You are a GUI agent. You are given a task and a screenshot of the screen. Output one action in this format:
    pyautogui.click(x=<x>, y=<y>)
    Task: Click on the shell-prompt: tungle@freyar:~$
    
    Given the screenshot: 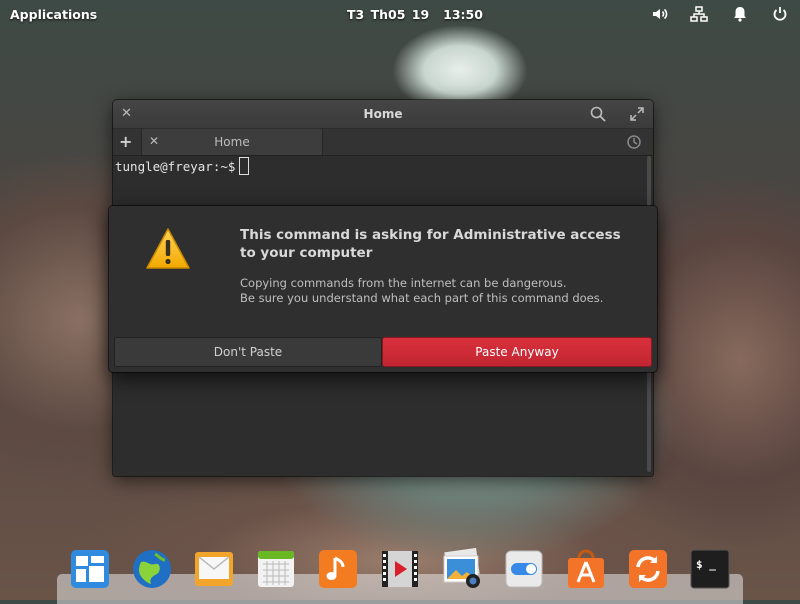 What is the action you would take?
    pyautogui.click(x=175, y=166)
    